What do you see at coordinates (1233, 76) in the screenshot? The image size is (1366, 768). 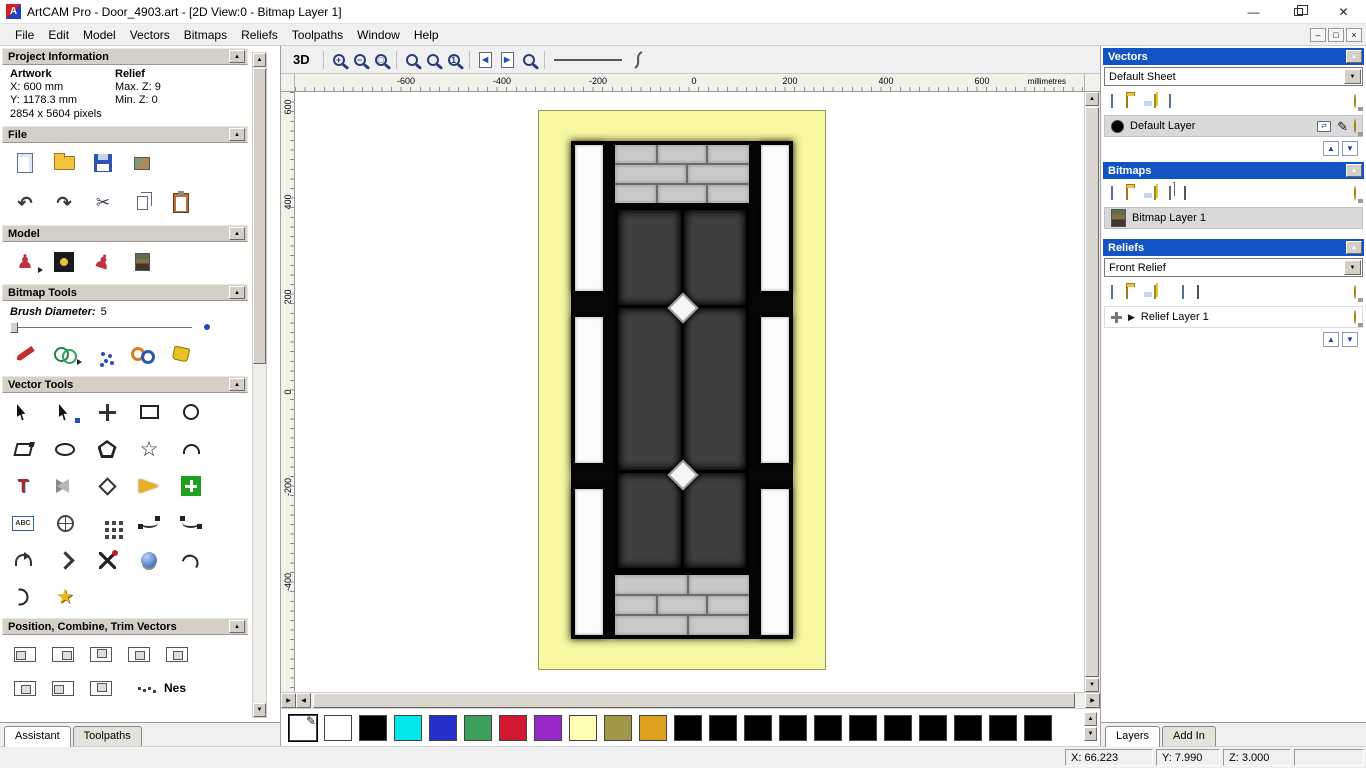 I see `sheet-selector: Default Sheet ▼` at bounding box center [1233, 76].